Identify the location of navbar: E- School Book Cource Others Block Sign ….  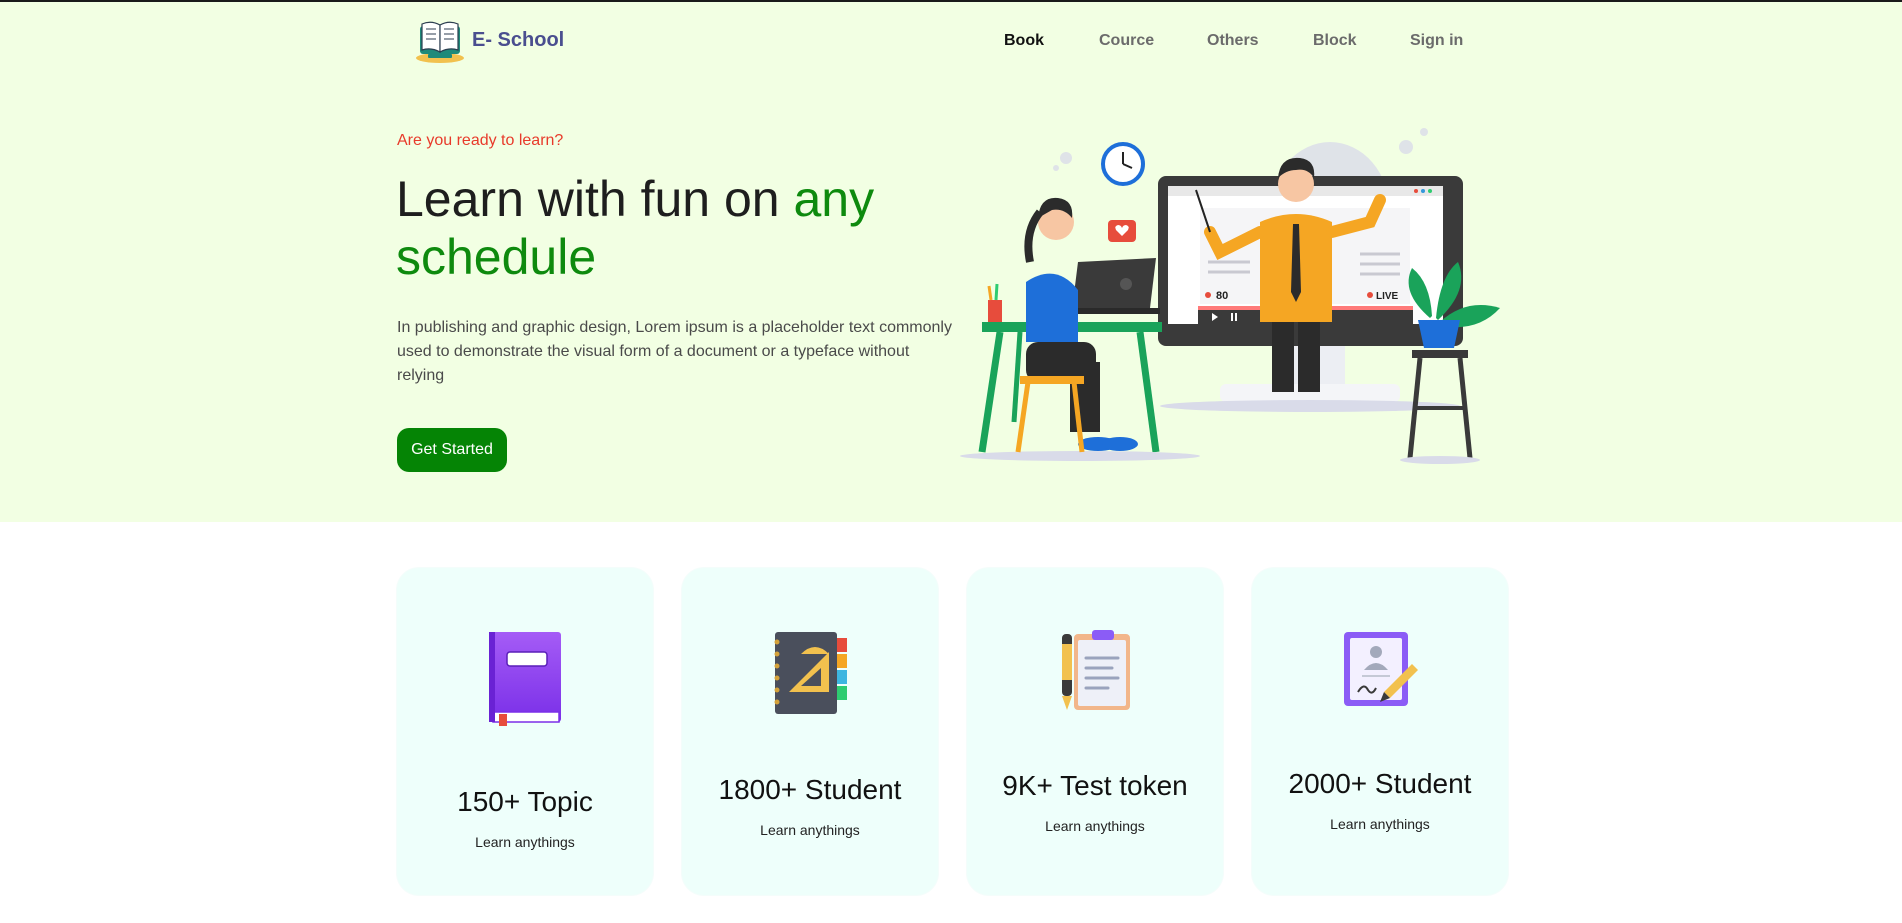
(951, 42).